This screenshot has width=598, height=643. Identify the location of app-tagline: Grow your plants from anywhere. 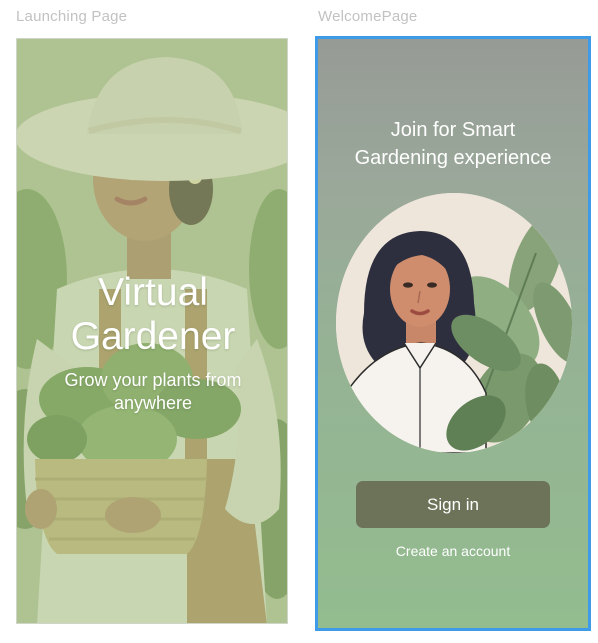
(153, 391).